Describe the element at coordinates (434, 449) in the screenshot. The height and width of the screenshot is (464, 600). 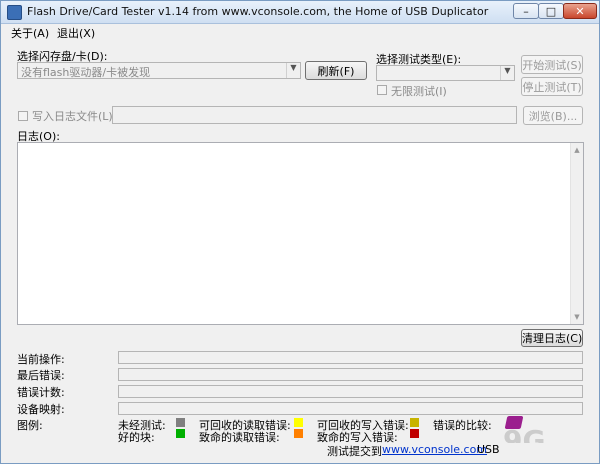
I see `vconsole-link: www.vconsole.com` at that location.